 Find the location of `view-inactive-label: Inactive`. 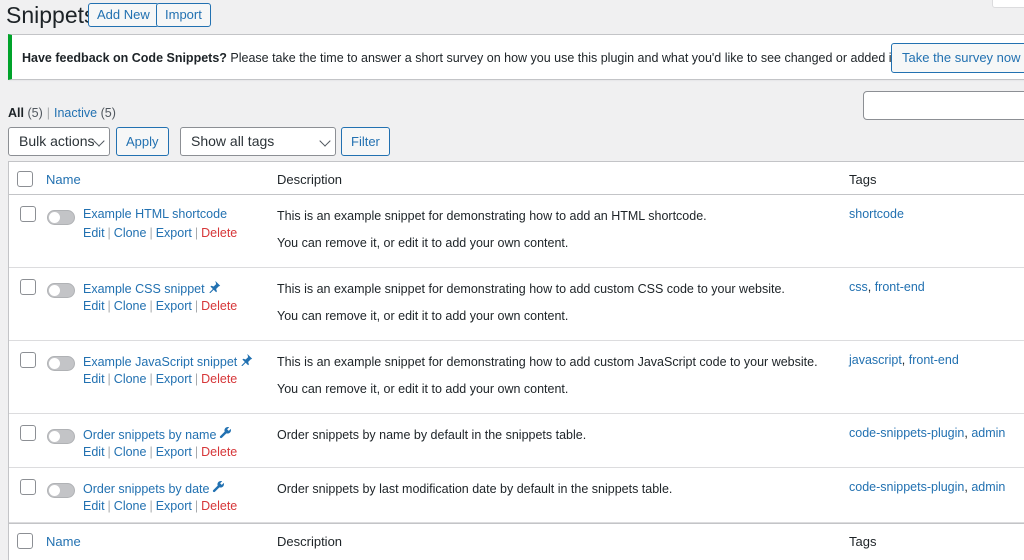

view-inactive-label: Inactive is located at coordinates (75, 113).